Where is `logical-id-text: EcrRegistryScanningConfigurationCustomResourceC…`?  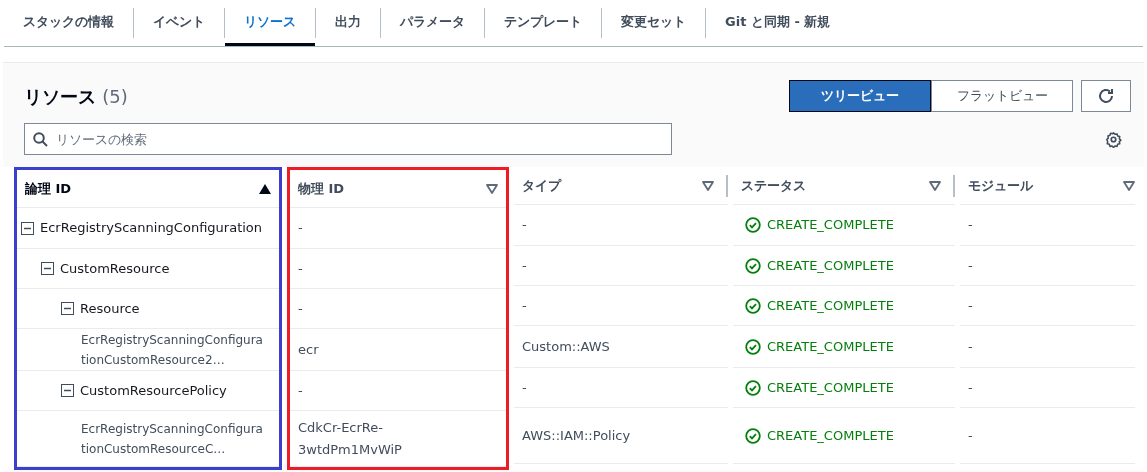
logical-id-text: EcrRegistryScanningConfigurationCustomResourceC… is located at coordinates (172, 439).